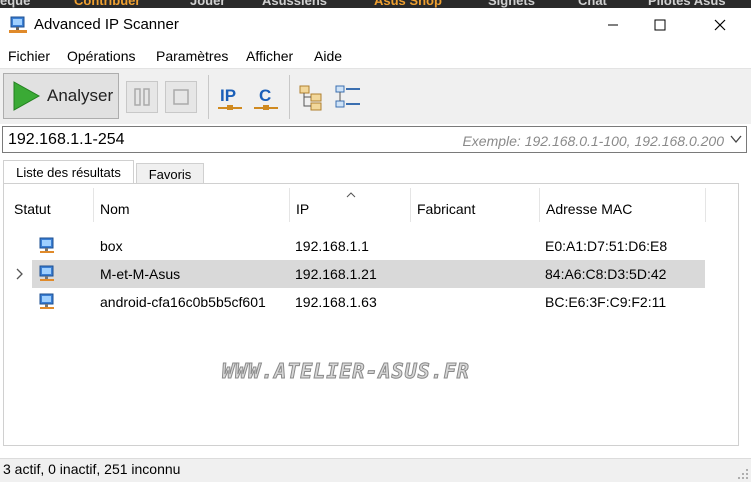  I want to click on background-text: Pilotes Asus, so click(687, 4).